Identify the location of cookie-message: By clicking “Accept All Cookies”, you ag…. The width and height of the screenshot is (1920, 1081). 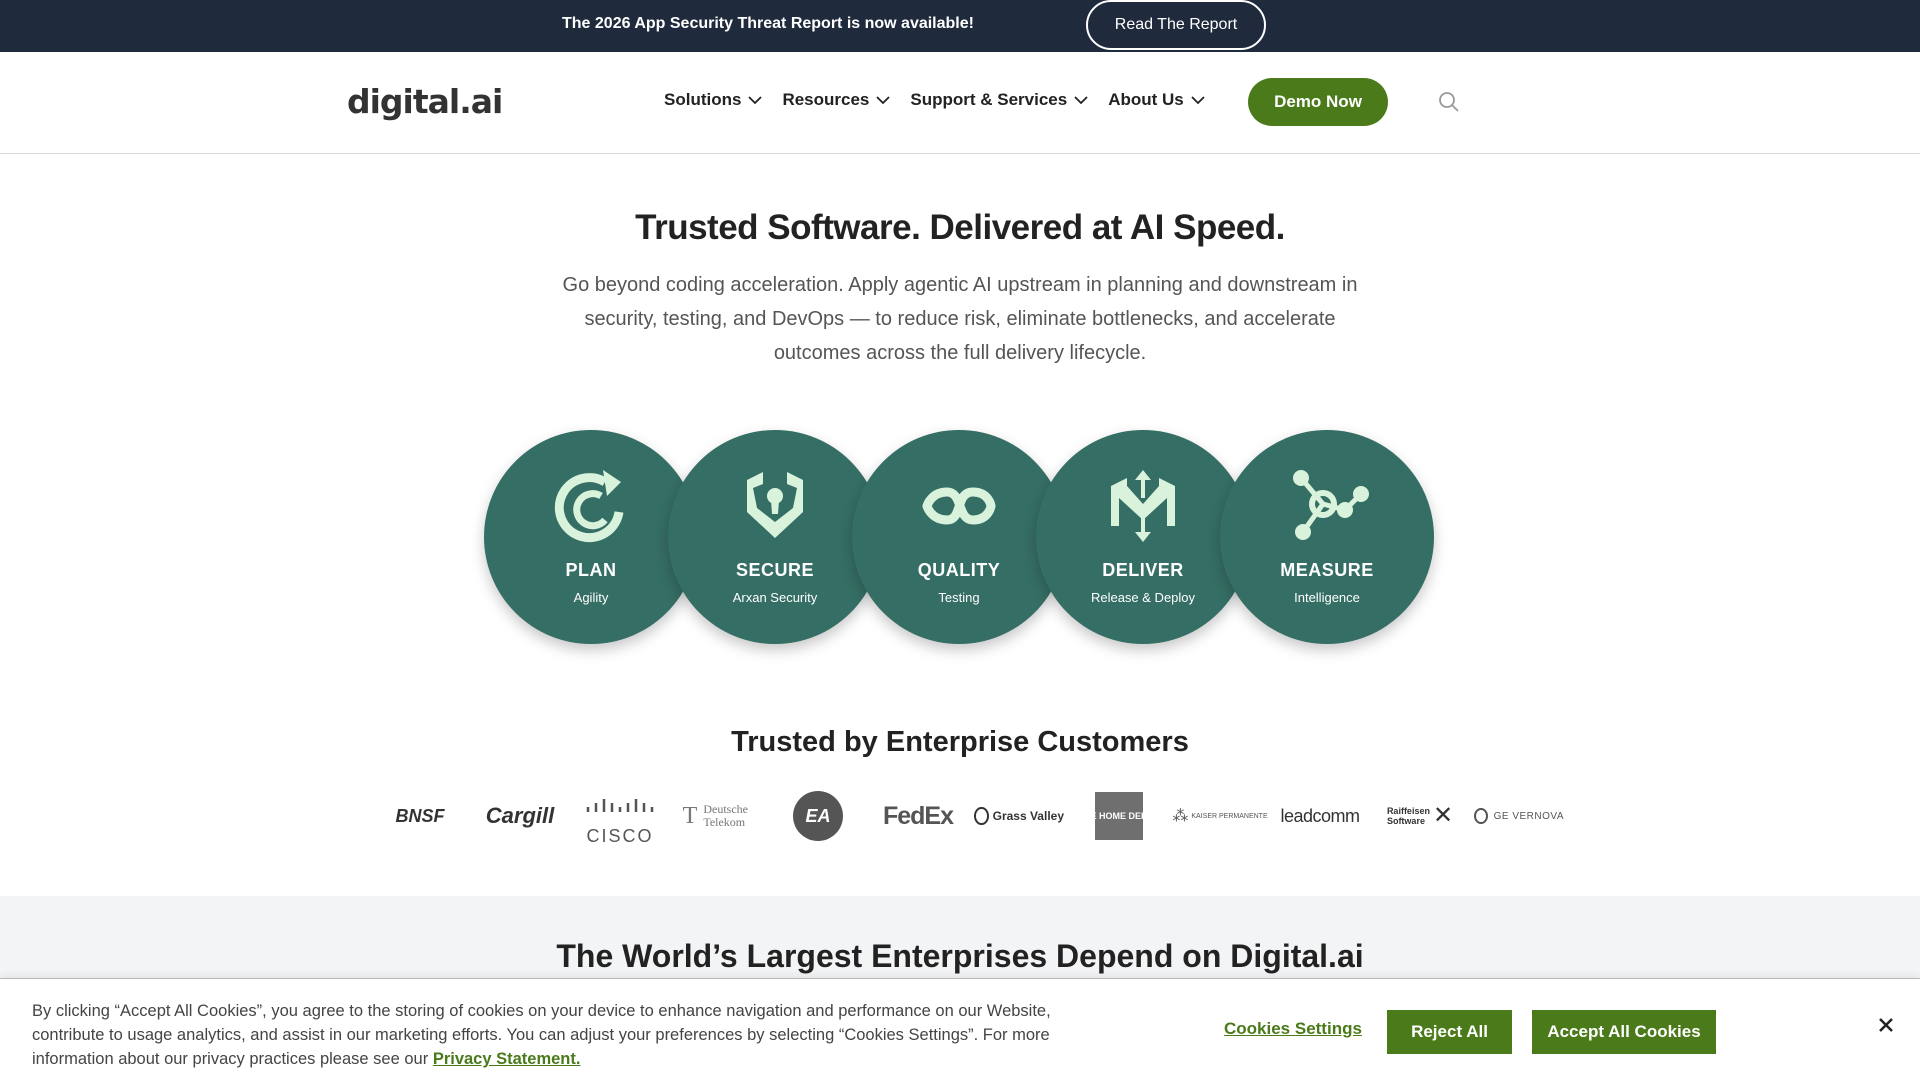
(542, 1035).